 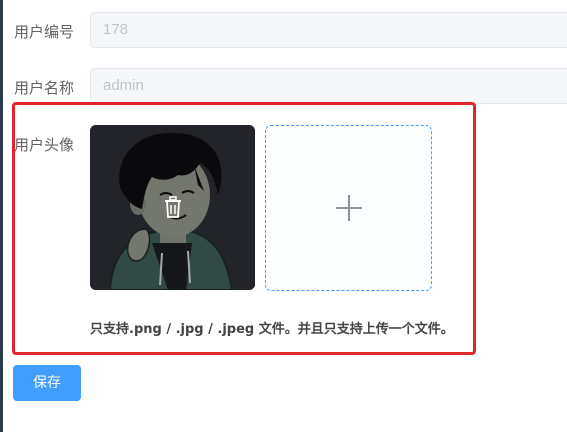 I want to click on avatar-label: 用户头像, so click(x=44, y=145).